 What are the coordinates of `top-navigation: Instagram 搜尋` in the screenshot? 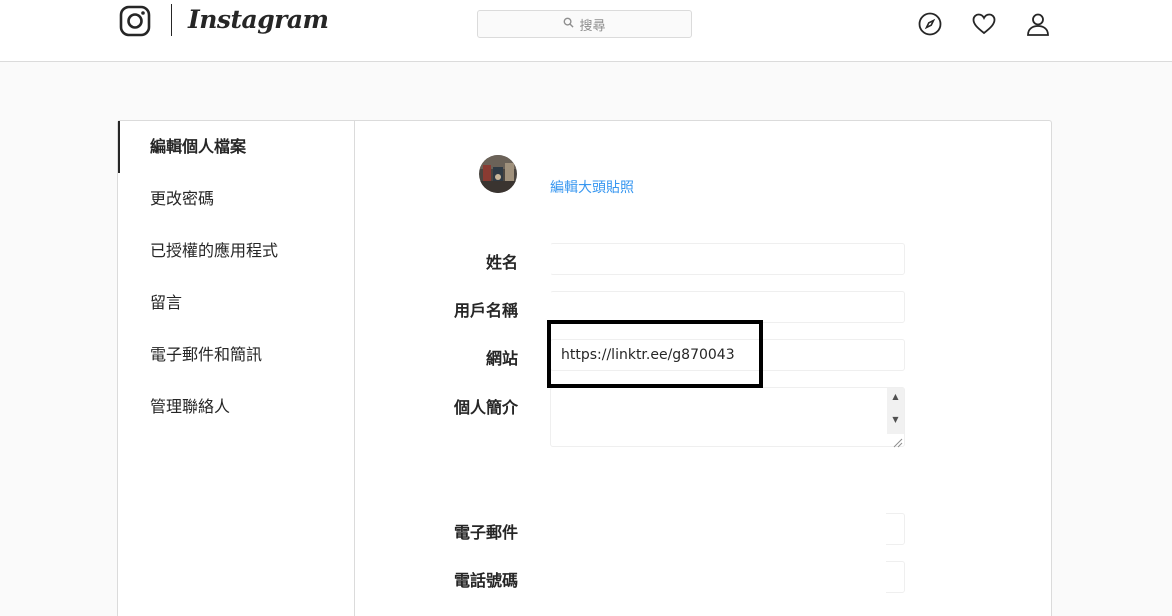 It's located at (586, 31).